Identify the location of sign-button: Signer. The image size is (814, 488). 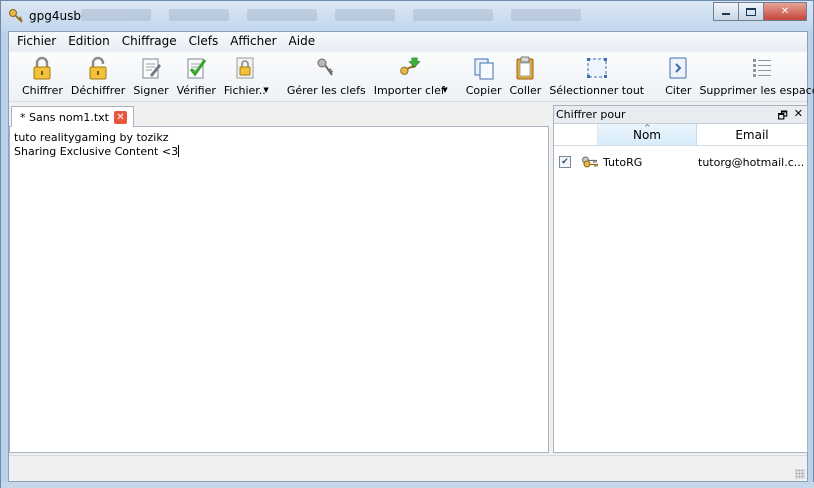
(150, 76).